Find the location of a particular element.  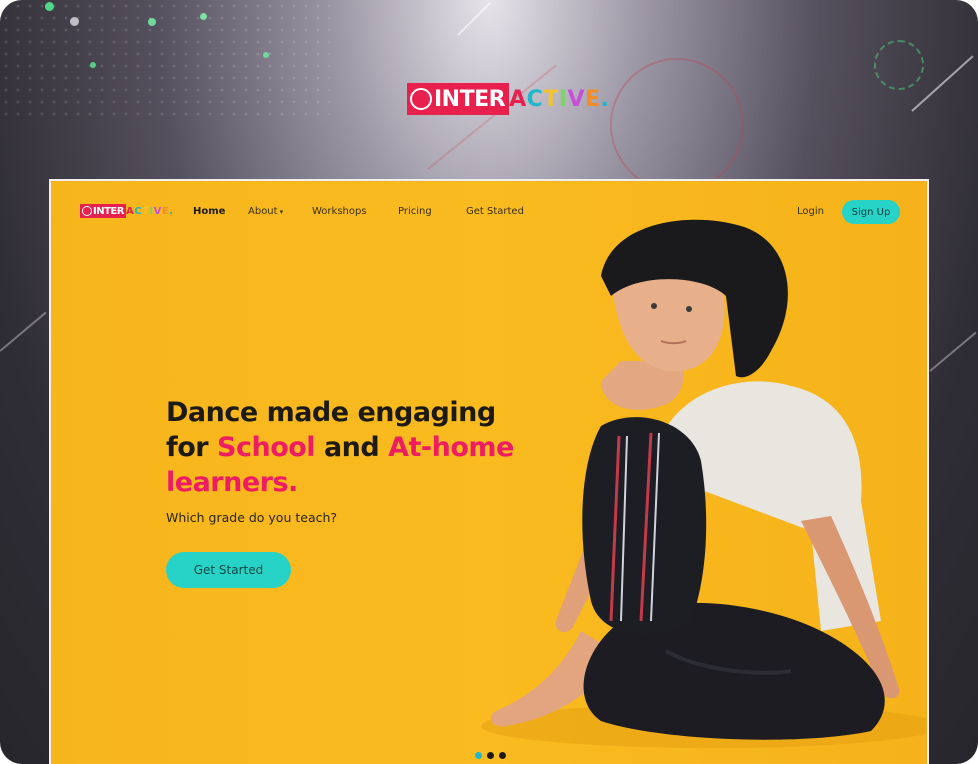

hero-subtitle: Which grade do you teach? is located at coordinates (252, 517).